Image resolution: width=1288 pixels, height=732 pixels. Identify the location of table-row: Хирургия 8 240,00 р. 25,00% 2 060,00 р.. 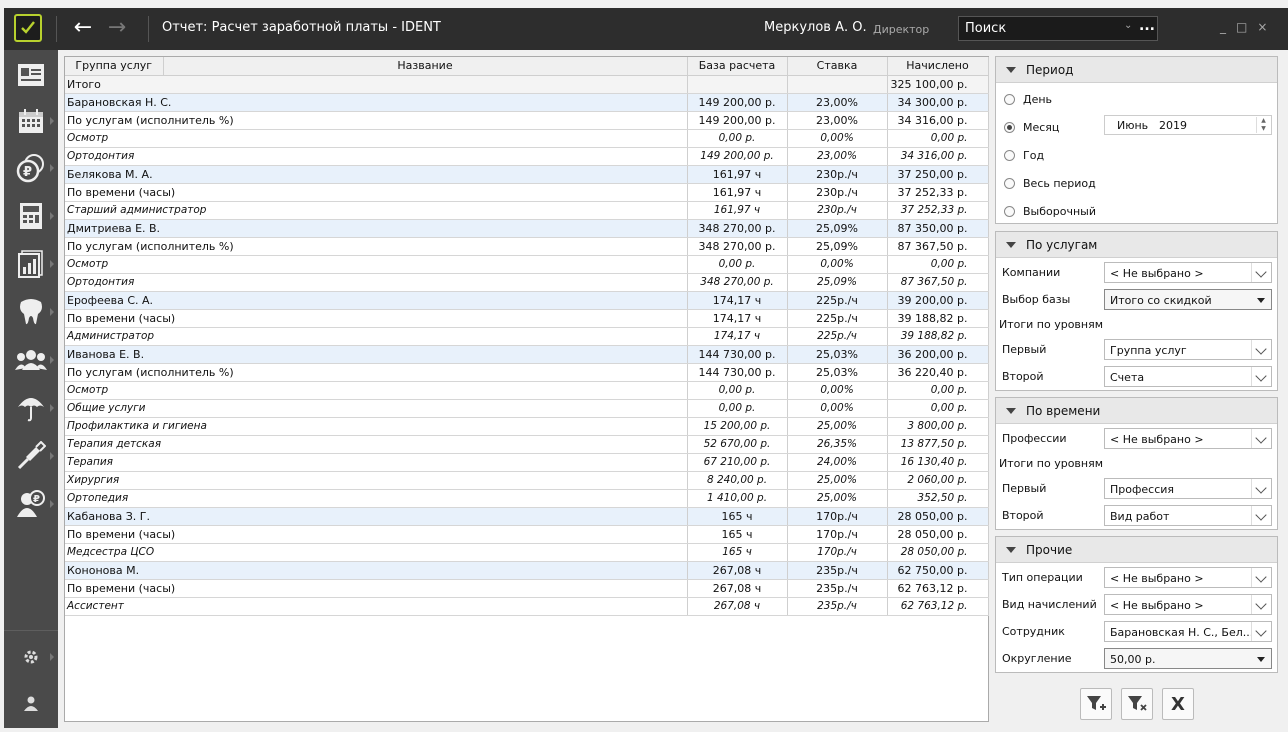
(527, 480).